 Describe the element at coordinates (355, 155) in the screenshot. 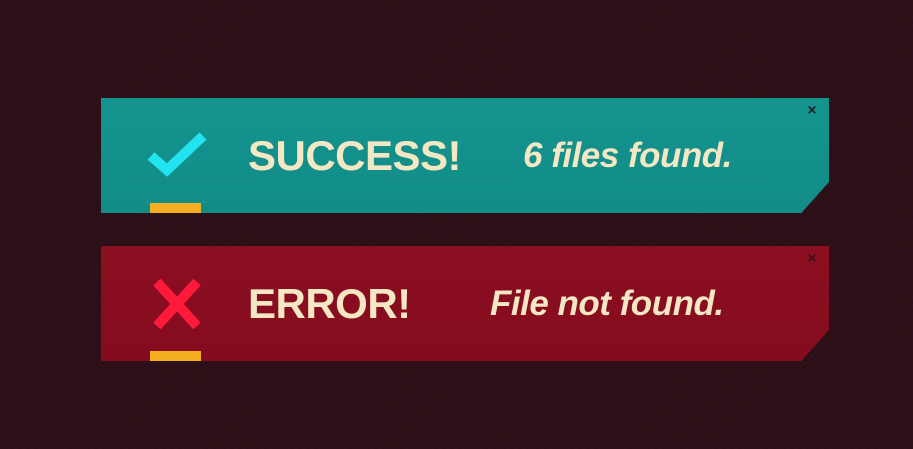

I see `alert-title: SUCCESS!` at that location.